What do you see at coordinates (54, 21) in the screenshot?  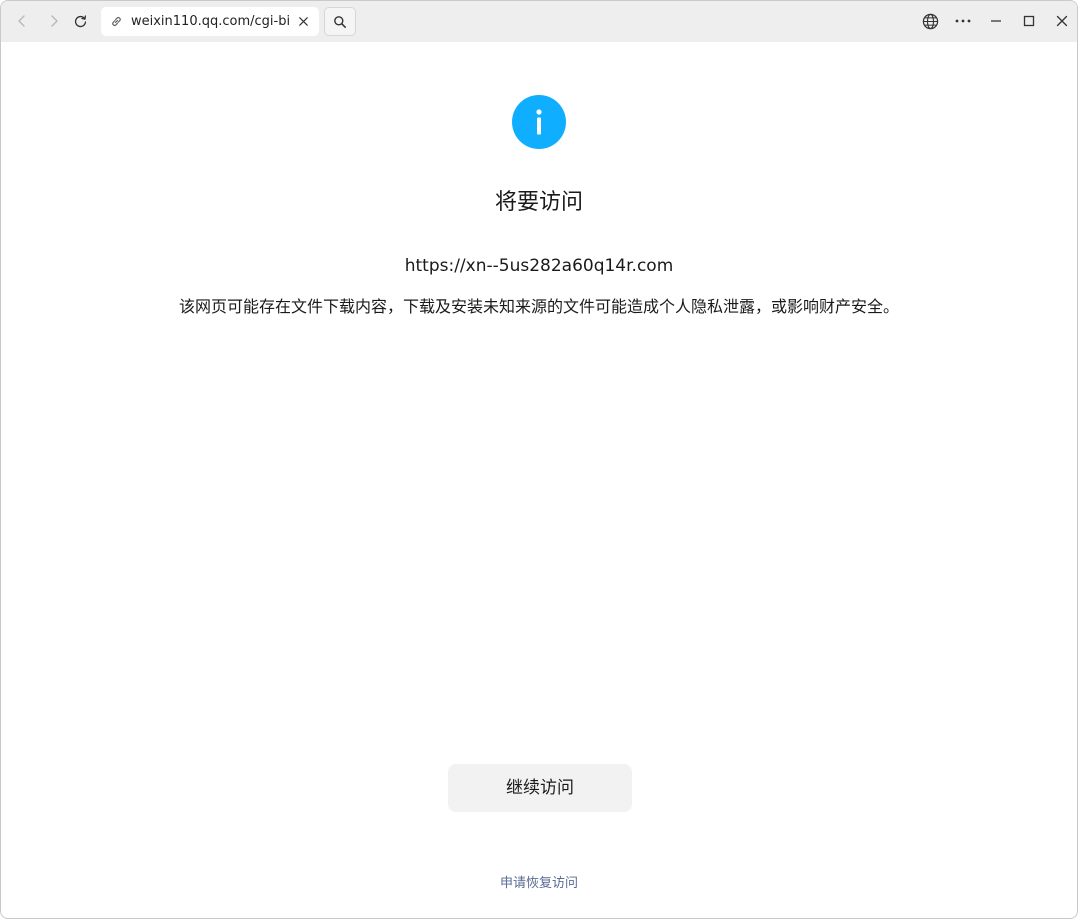 I see `arrow-right-icon` at bounding box center [54, 21].